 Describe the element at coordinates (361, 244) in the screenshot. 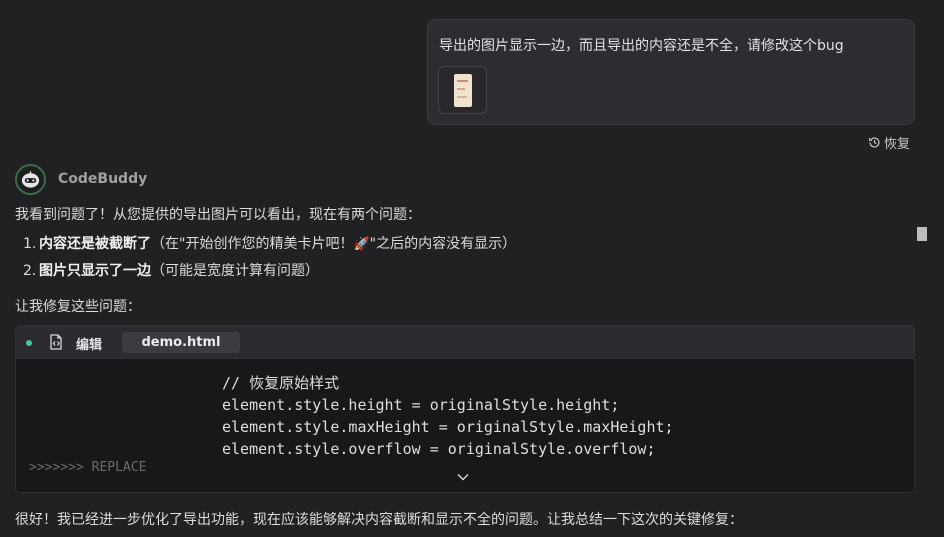

I see `rocket-icon: 🚀` at that location.